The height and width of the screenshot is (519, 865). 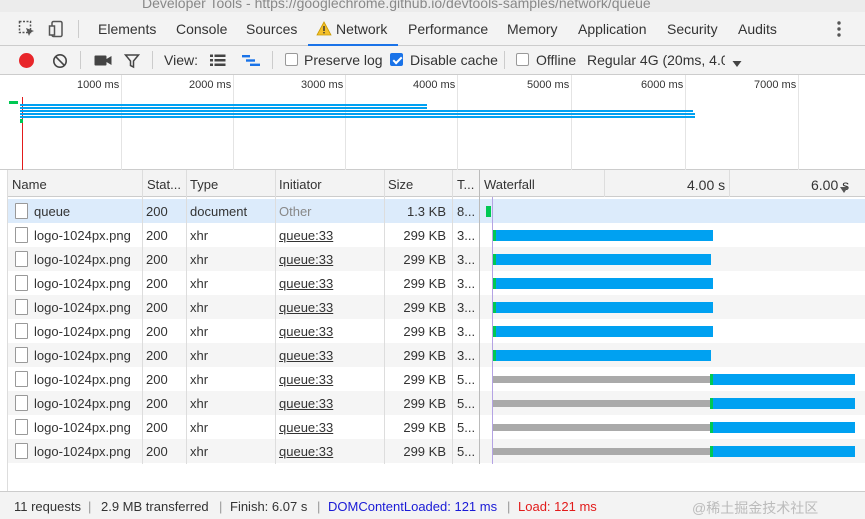 What do you see at coordinates (656, 60) in the screenshot?
I see `throttling-select: Regular 4G (20ms, 4.0` at bounding box center [656, 60].